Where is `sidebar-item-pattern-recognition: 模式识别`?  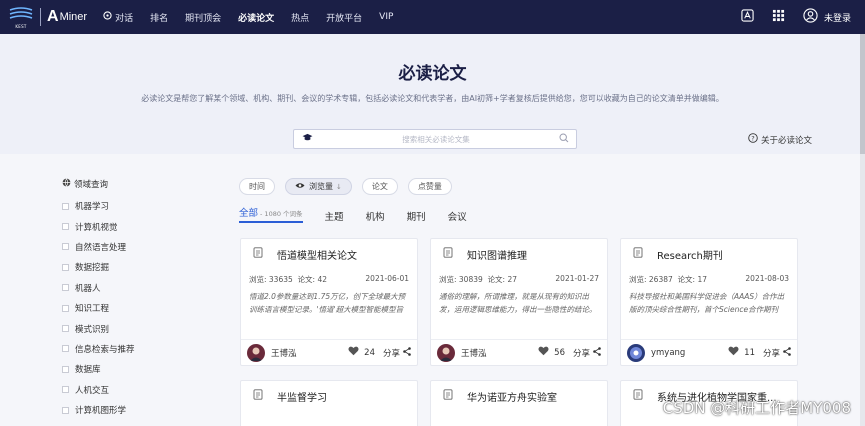 sidebar-item-pattern-recognition: 模式识别 is located at coordinates (117, 328).